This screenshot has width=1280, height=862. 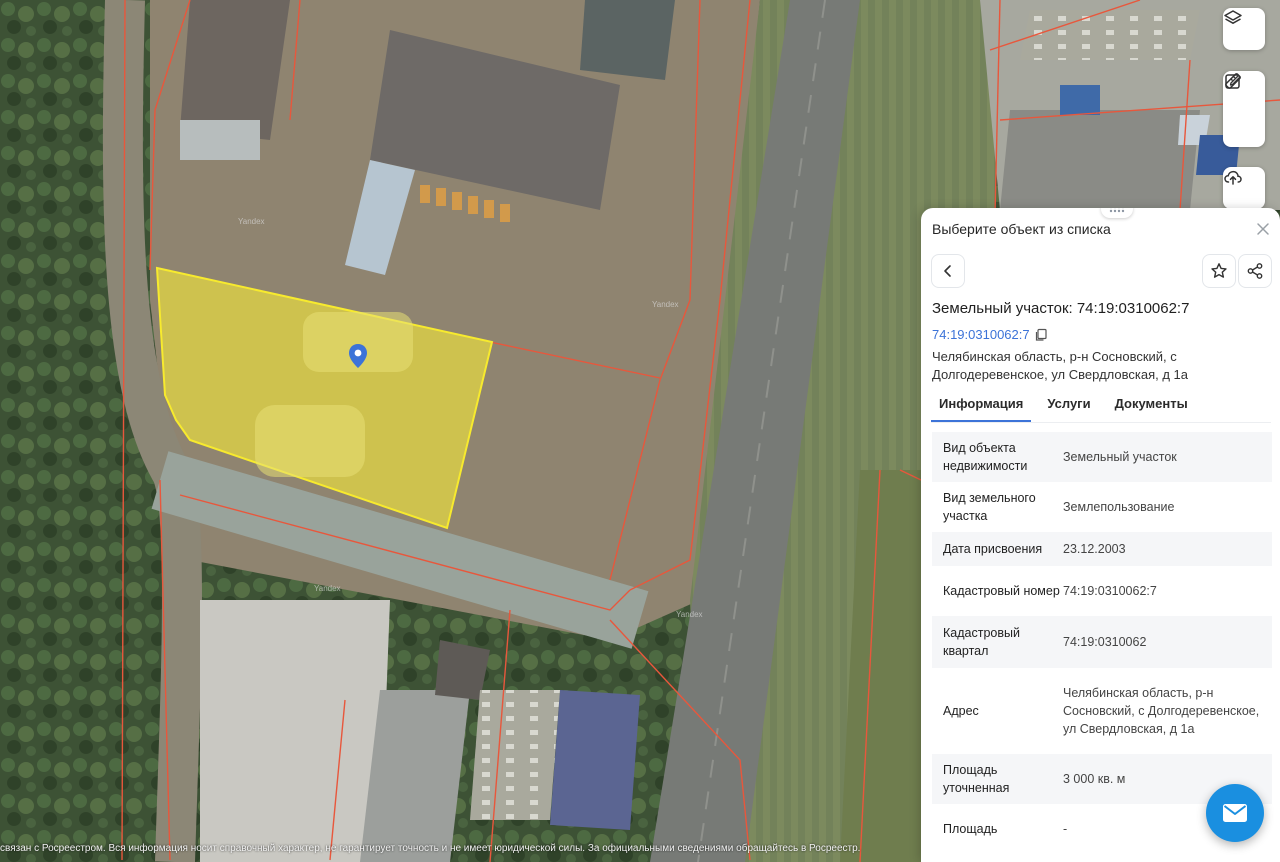 I want to click on layers-icon, so click(x=1233, y=17).